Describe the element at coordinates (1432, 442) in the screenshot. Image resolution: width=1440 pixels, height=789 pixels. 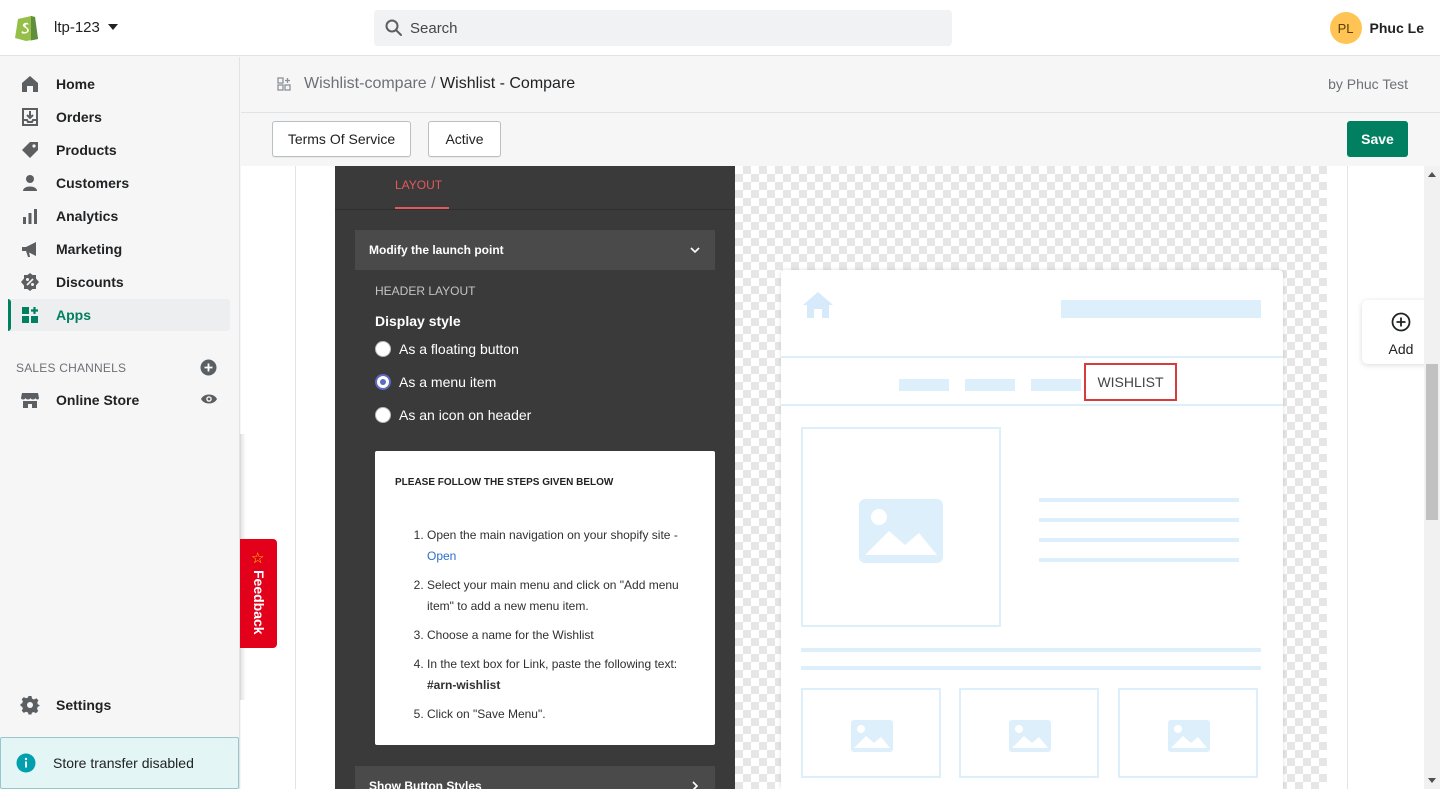
I see `scrollbar-thumb` at that location.